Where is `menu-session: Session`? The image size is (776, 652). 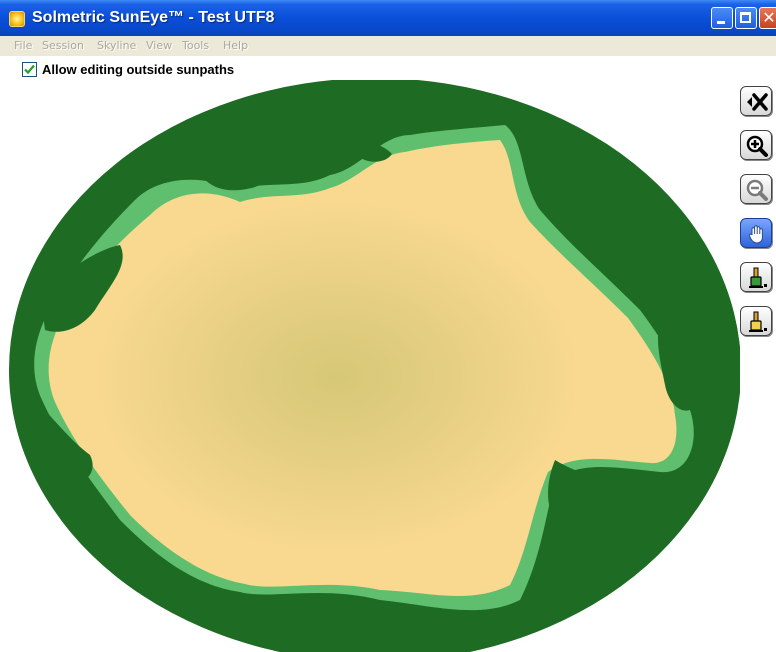 menu-session: Session is located at coordinates (63, 45).